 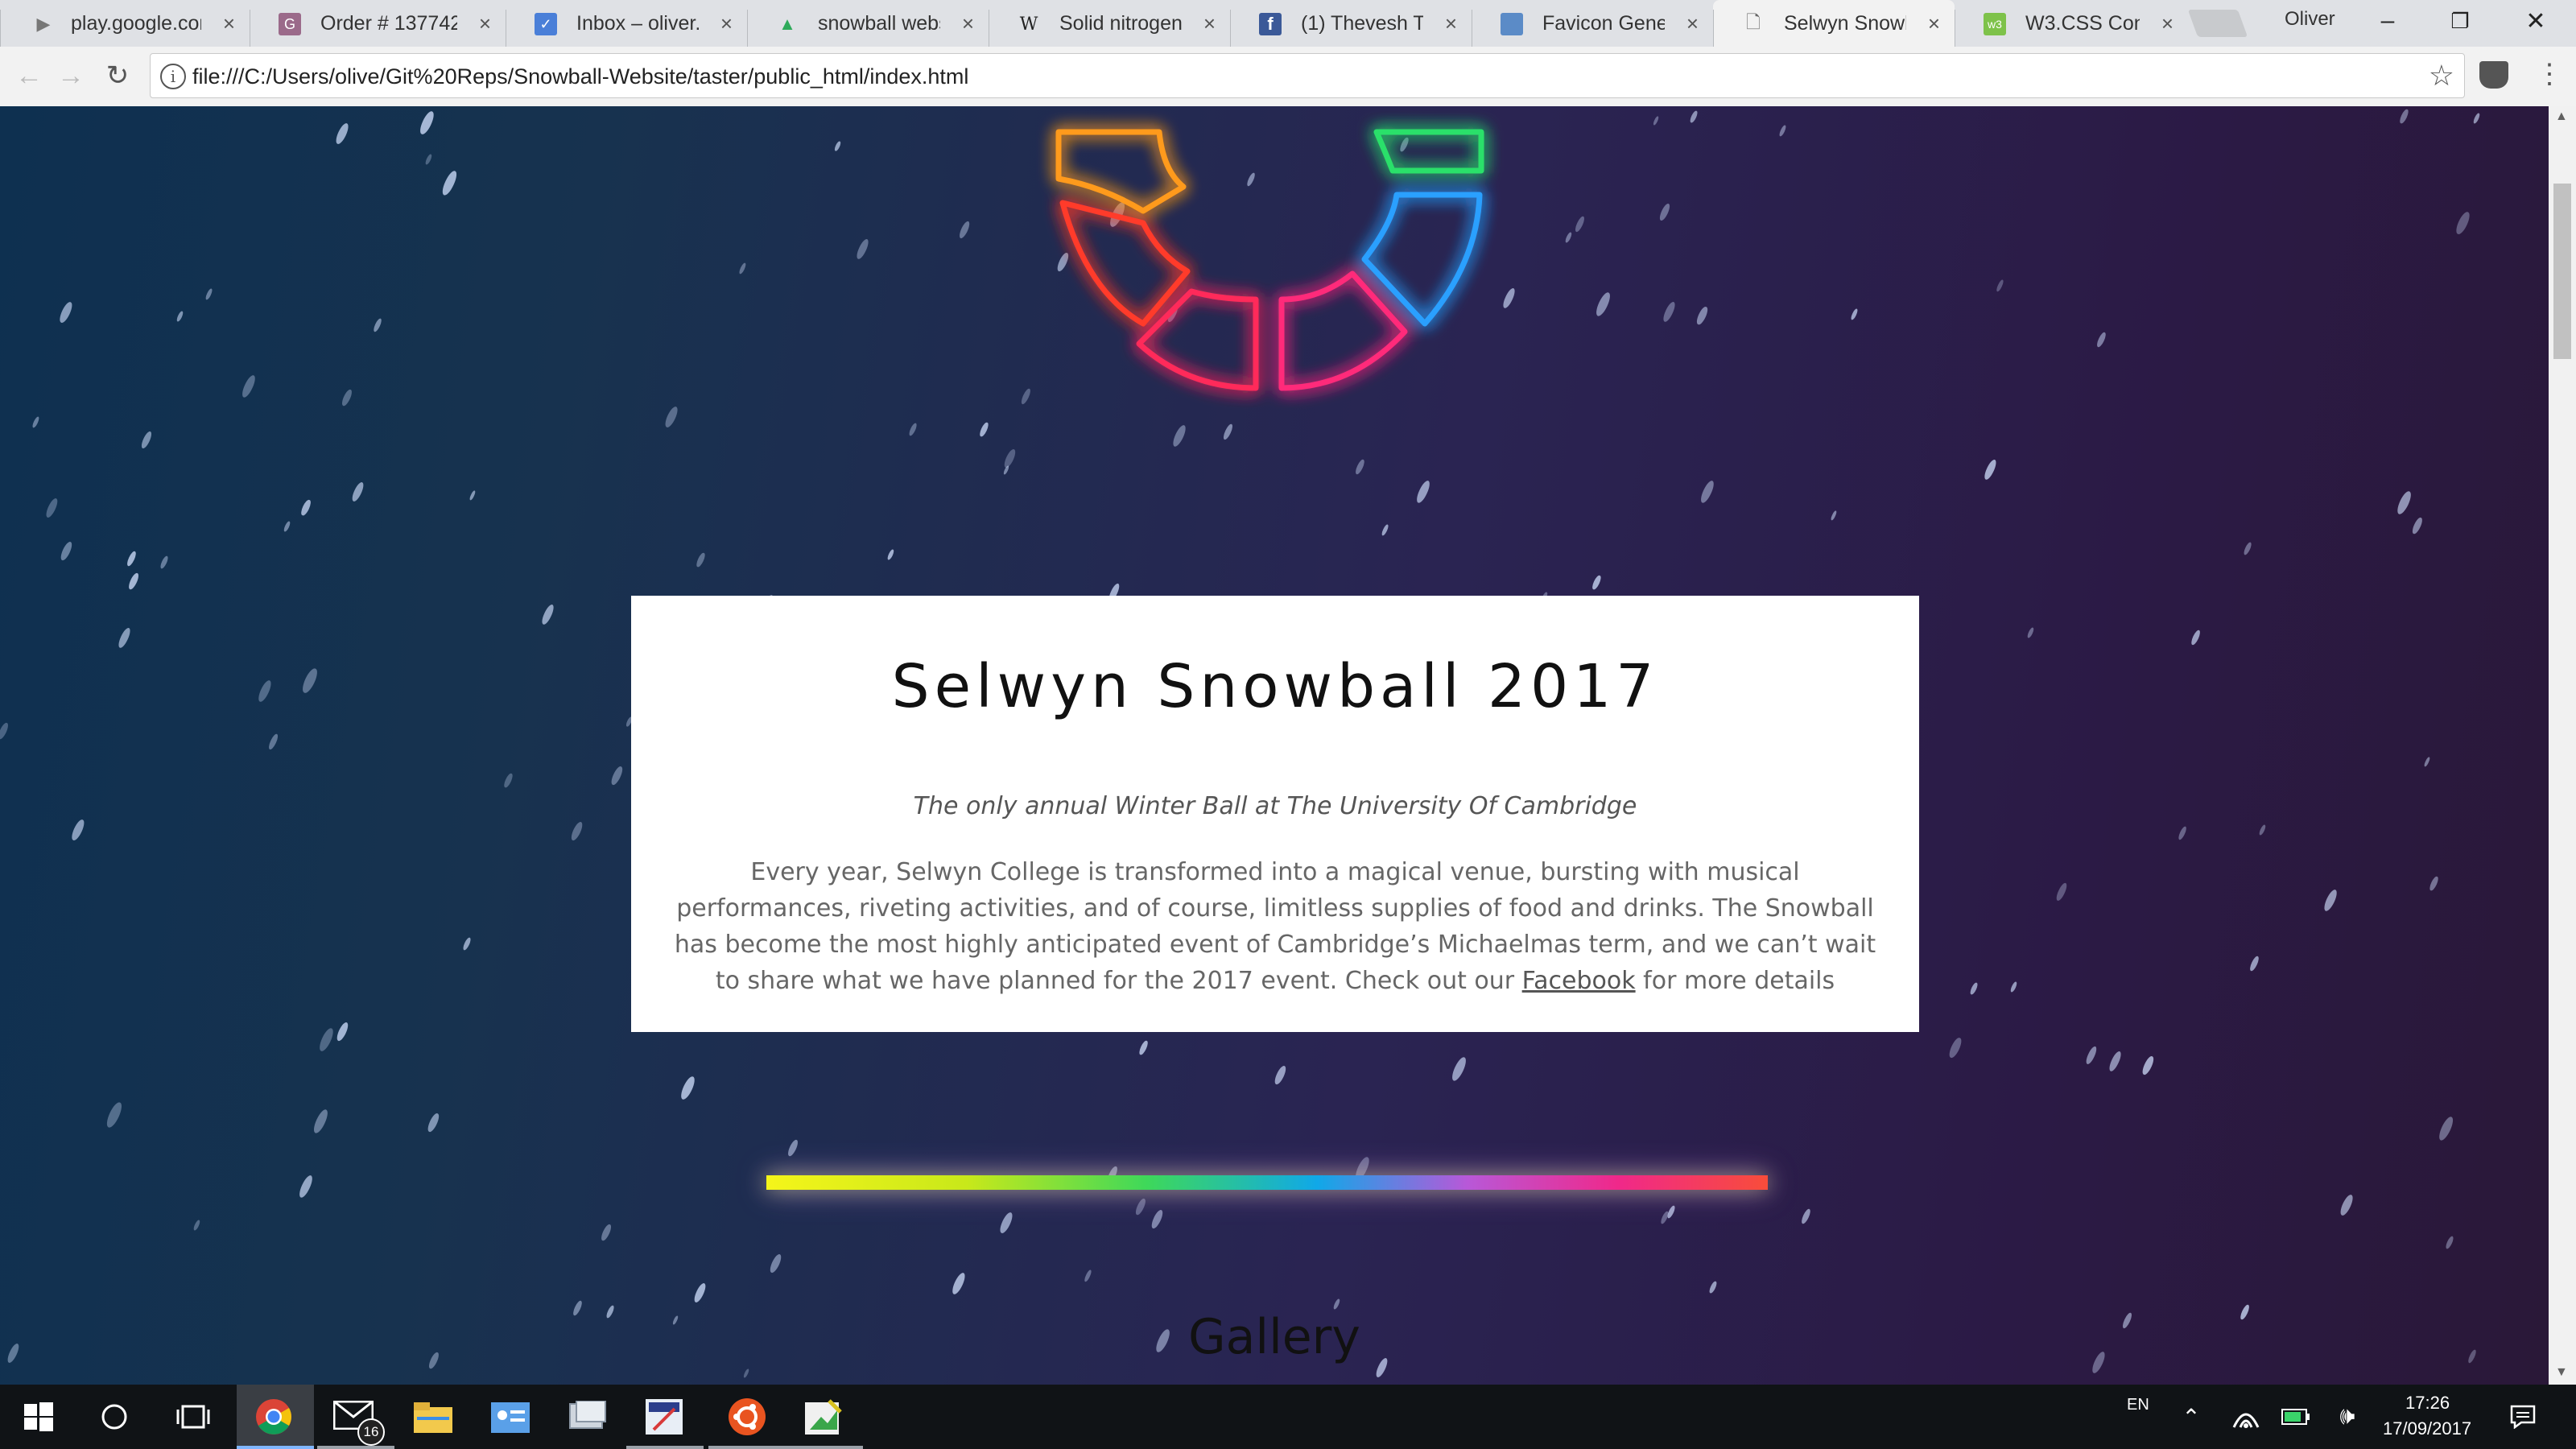 I want to click on wifi-icon, so click(x=2246, y=1417).